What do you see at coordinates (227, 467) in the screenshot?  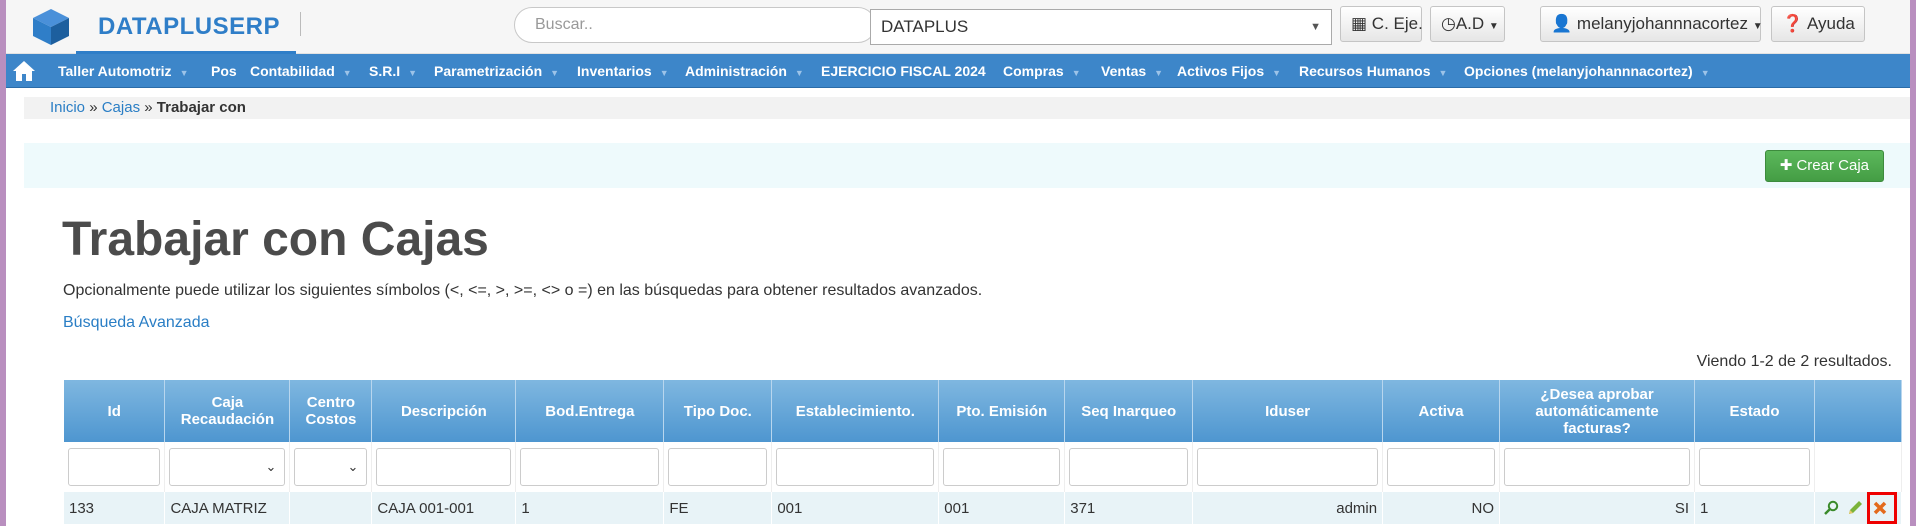 I see `filter-caja-select: ⌄` at bounding box center [227, 467].